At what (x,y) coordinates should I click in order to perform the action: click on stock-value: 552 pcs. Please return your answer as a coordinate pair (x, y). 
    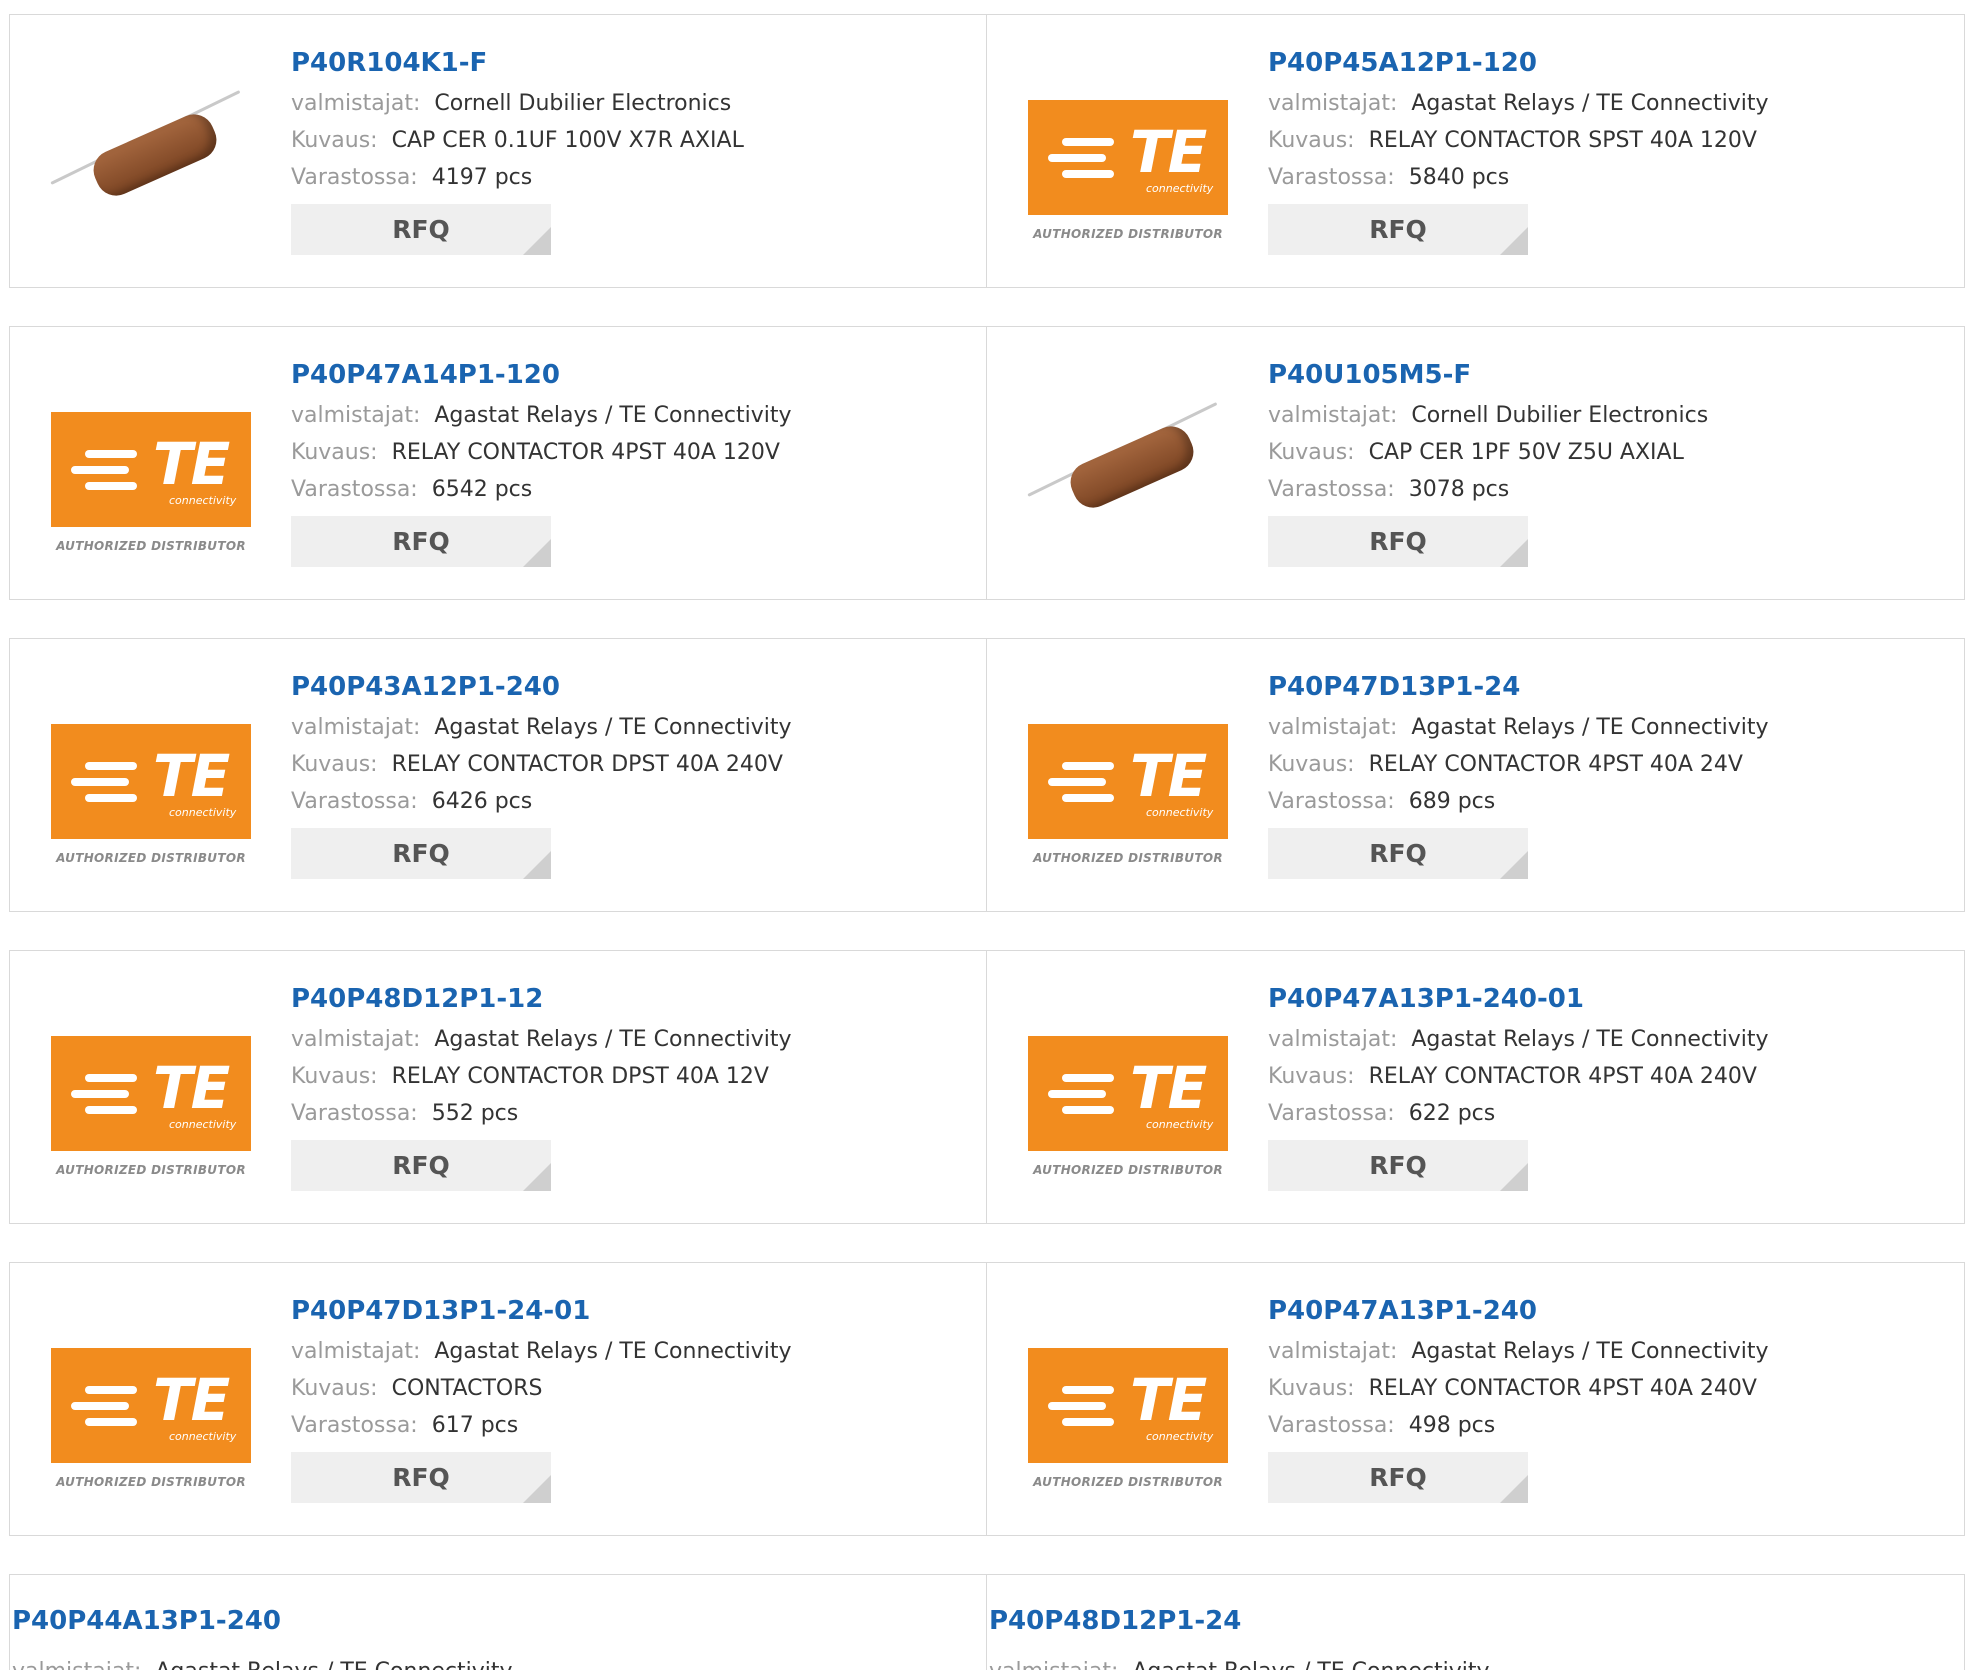
    Looking at the image, I should click on (475, 1113).